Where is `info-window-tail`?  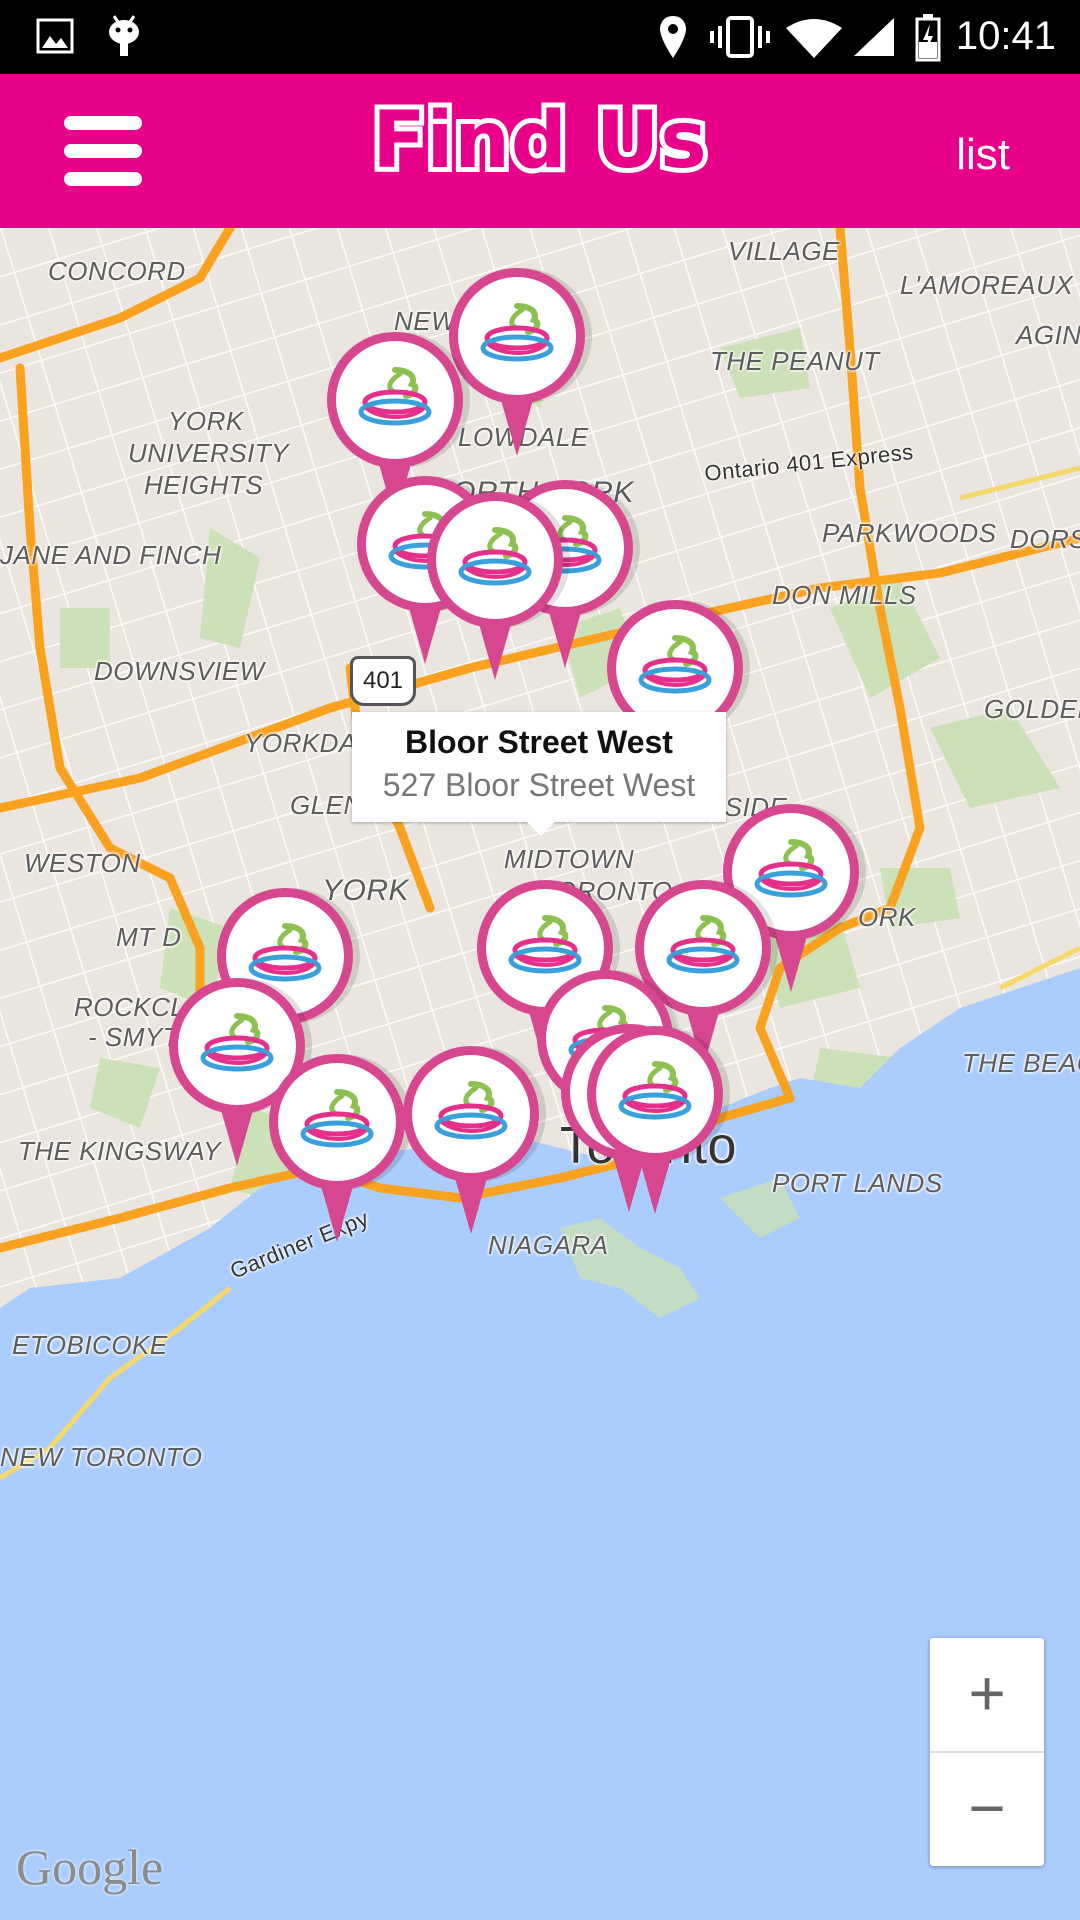
info-window-tail is located at coordinates (541, 829).